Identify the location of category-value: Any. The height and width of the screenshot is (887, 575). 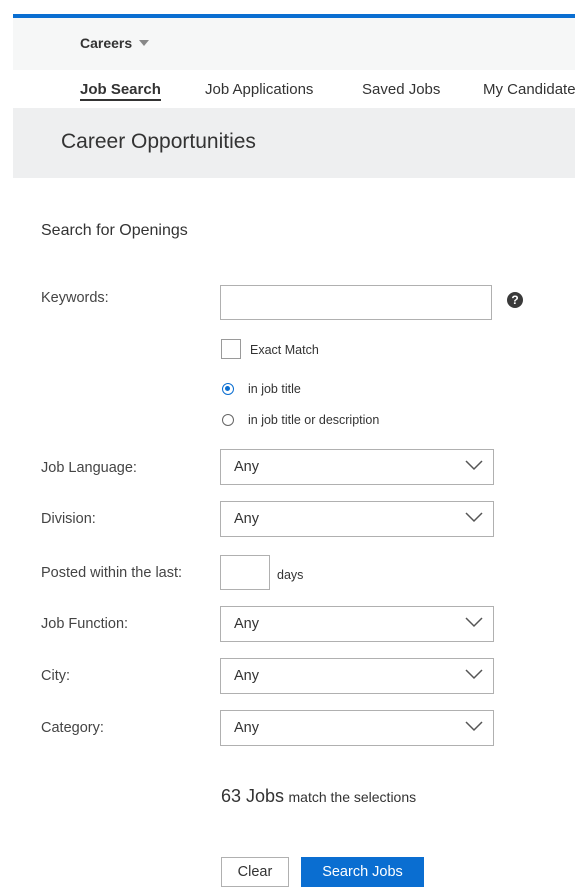
(246, 728).